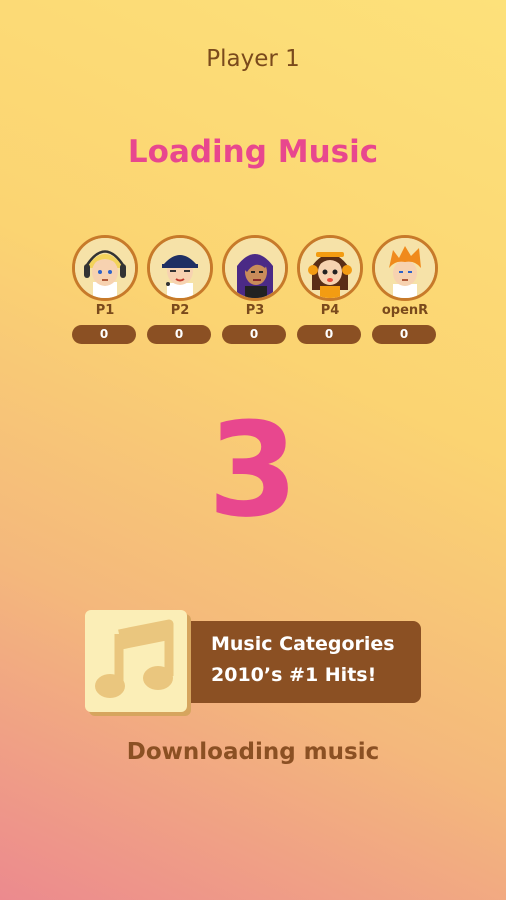 The height and width of the screenshot is (900, 506). Describe the element at coordinates (303, 644) in the screenshot. I see `category-heading: Music Categories` at that location.